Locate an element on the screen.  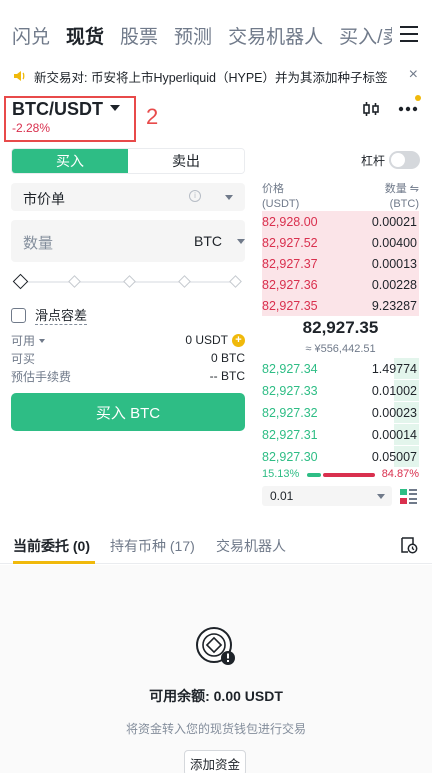
ask-price: 82,927.36 is located at coordinates (290, 284).